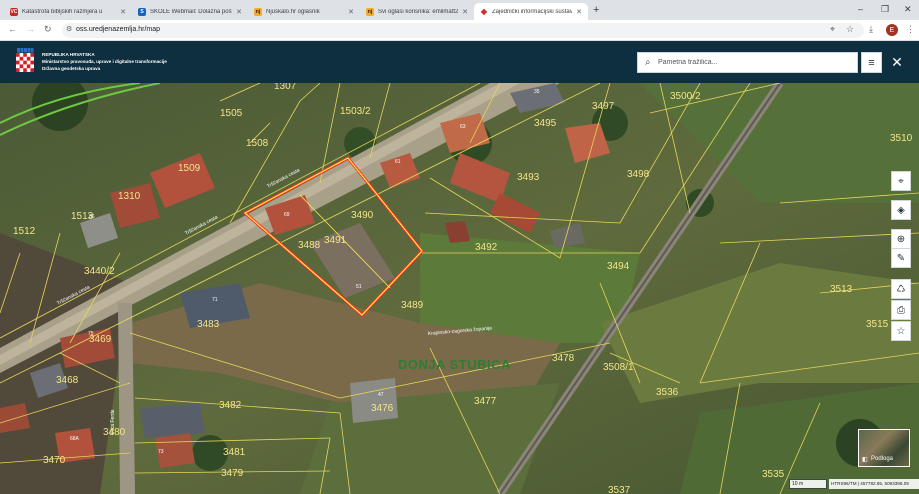 The image size is (919, 494). I want to click on webmail-icon: S, so click(142, 11).